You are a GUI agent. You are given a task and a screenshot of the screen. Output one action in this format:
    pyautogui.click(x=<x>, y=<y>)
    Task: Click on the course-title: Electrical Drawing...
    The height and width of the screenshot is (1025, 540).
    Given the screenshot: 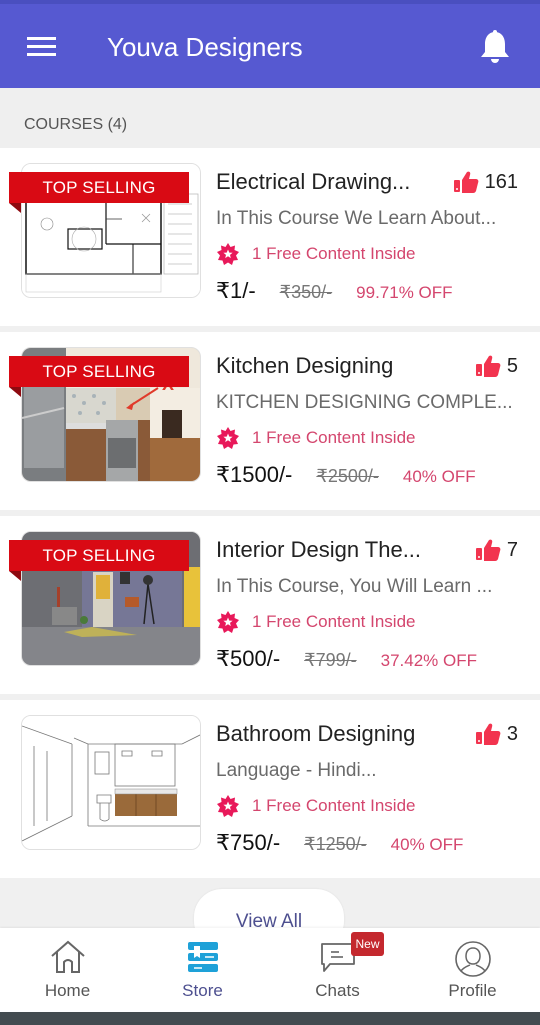 What is the action you would take?
    pyautogui.click(x=313, y=182)
    